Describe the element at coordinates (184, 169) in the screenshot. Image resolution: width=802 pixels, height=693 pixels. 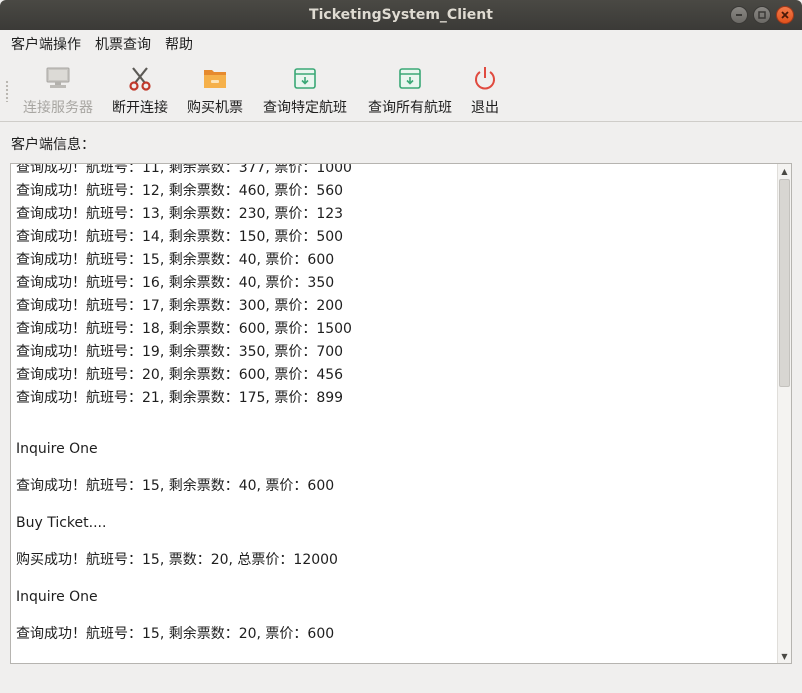
I see `log-line: 查询成功！航班号：11, 剩余票数：377, 票价：1000` at that location.